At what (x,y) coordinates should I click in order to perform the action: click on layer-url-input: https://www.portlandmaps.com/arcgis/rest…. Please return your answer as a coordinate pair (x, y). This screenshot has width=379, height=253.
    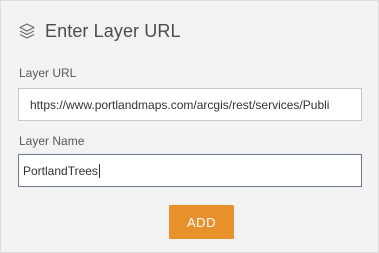
    Looking at the image, I should click on (190, 104).